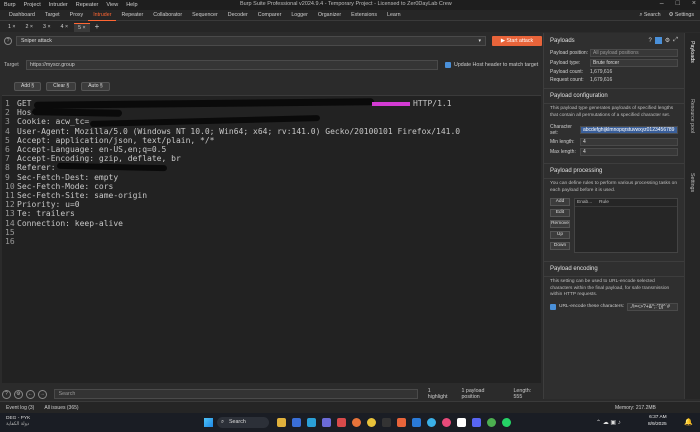 This screenshot has width=700, height=432. I want to click on highlight-count: 1 highlight, so click(437, 394).